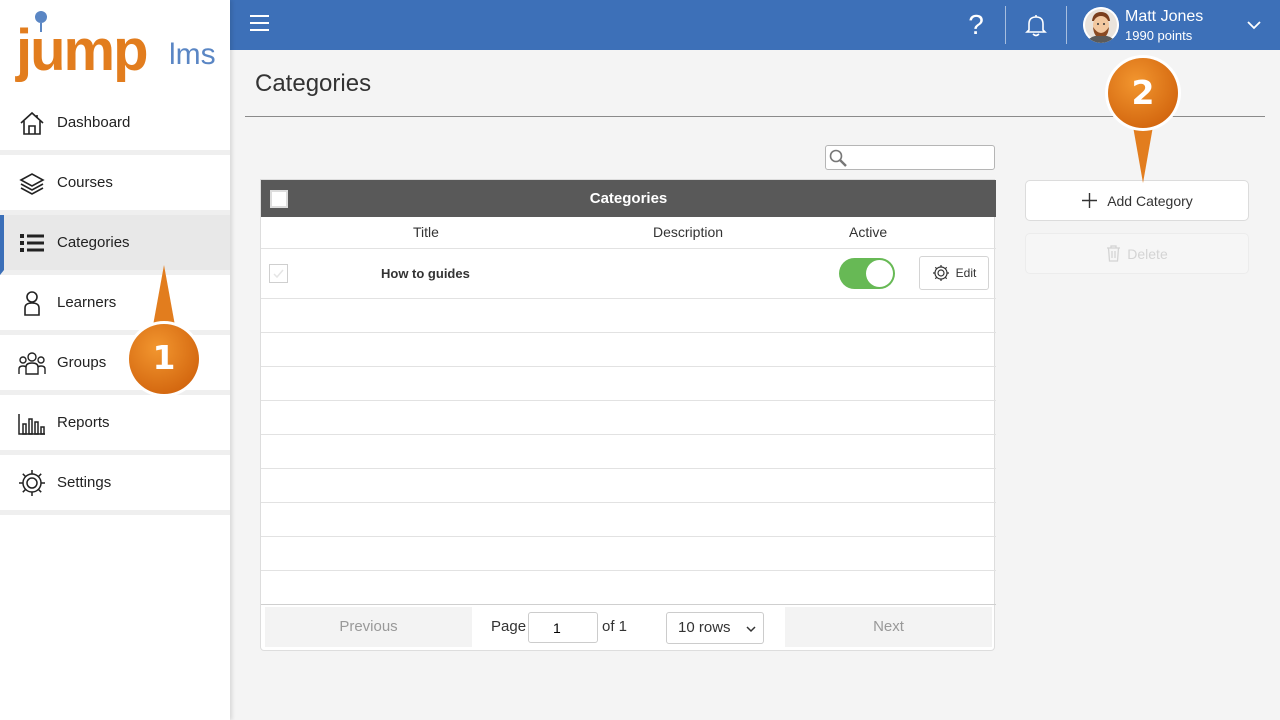 The width and height of the screenshot is (1280, 720). I want to click on plus-icon, so click(1090, 200).